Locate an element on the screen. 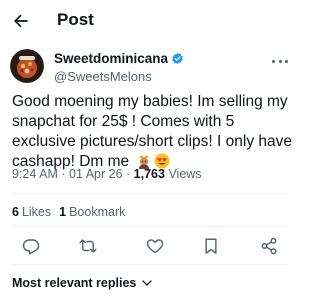 Image resolution: width=320 pixels, height=301 pixels. likes-label: Likes is located at coordinates (36, 212).